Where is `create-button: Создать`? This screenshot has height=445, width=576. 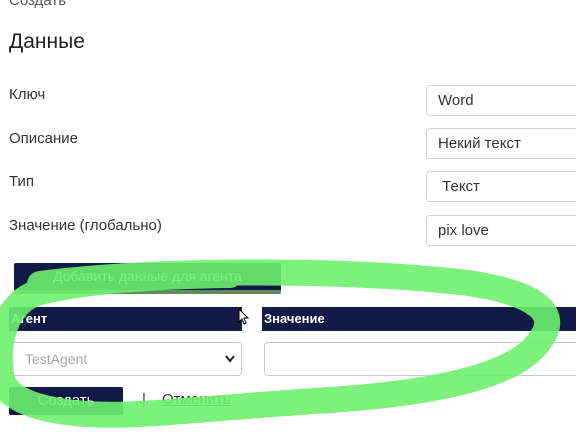 create-button: Создать is located at coordinates (66, 401).